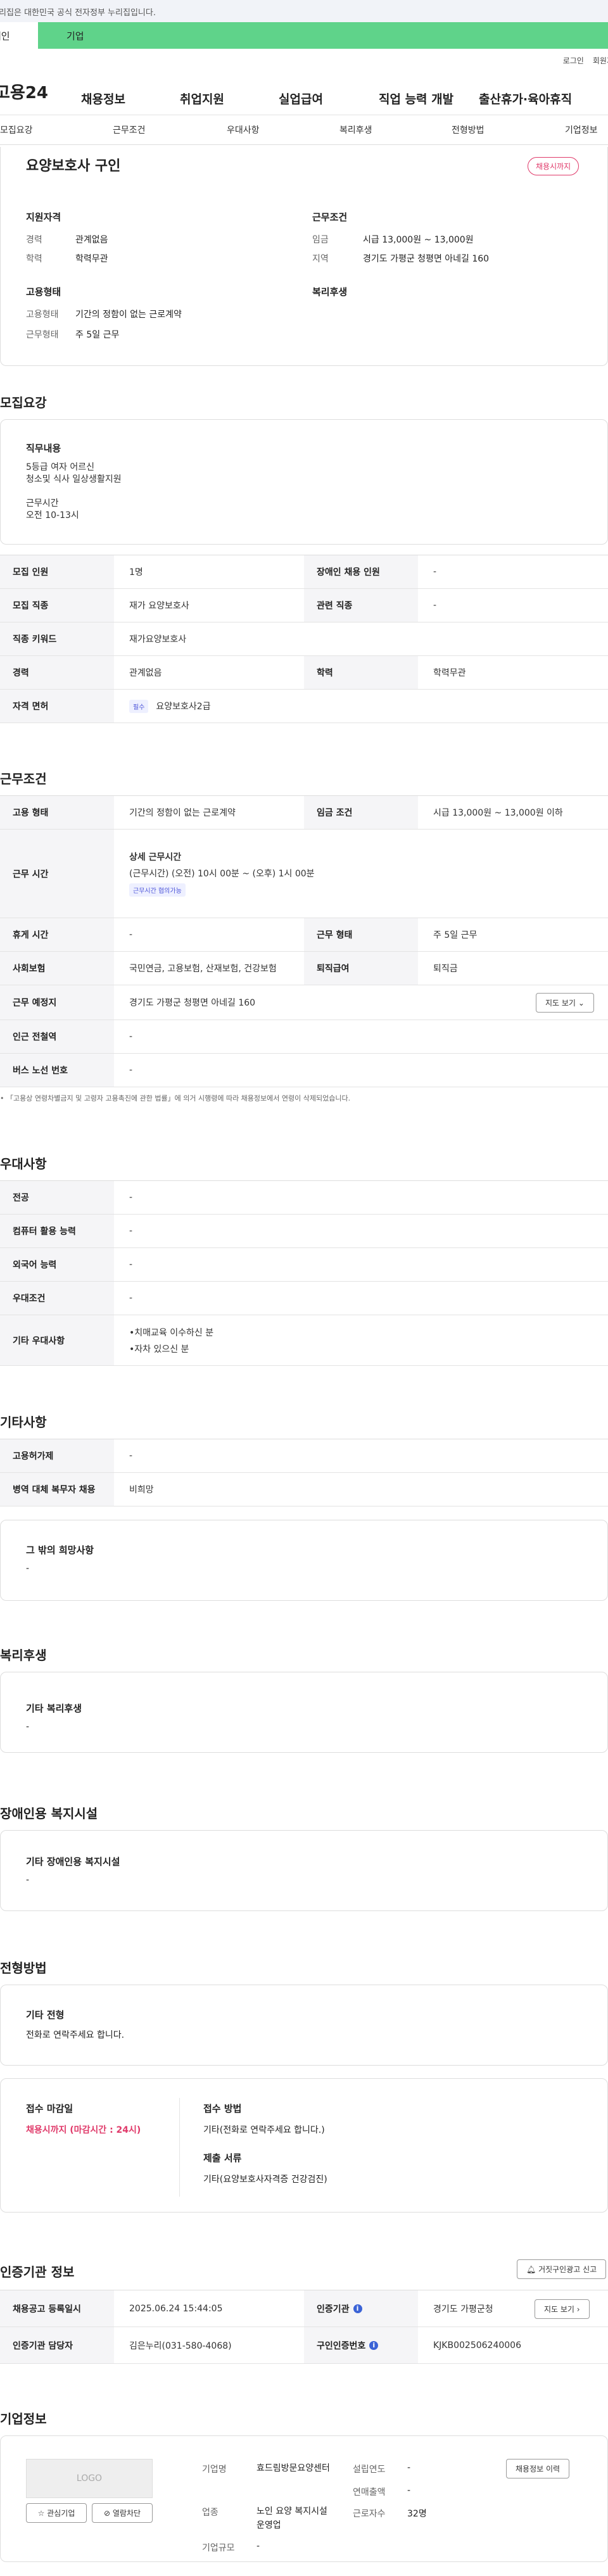  I want to click on gnb-parental-leave: 출산휴가·육아휴직, so click(525, 98).